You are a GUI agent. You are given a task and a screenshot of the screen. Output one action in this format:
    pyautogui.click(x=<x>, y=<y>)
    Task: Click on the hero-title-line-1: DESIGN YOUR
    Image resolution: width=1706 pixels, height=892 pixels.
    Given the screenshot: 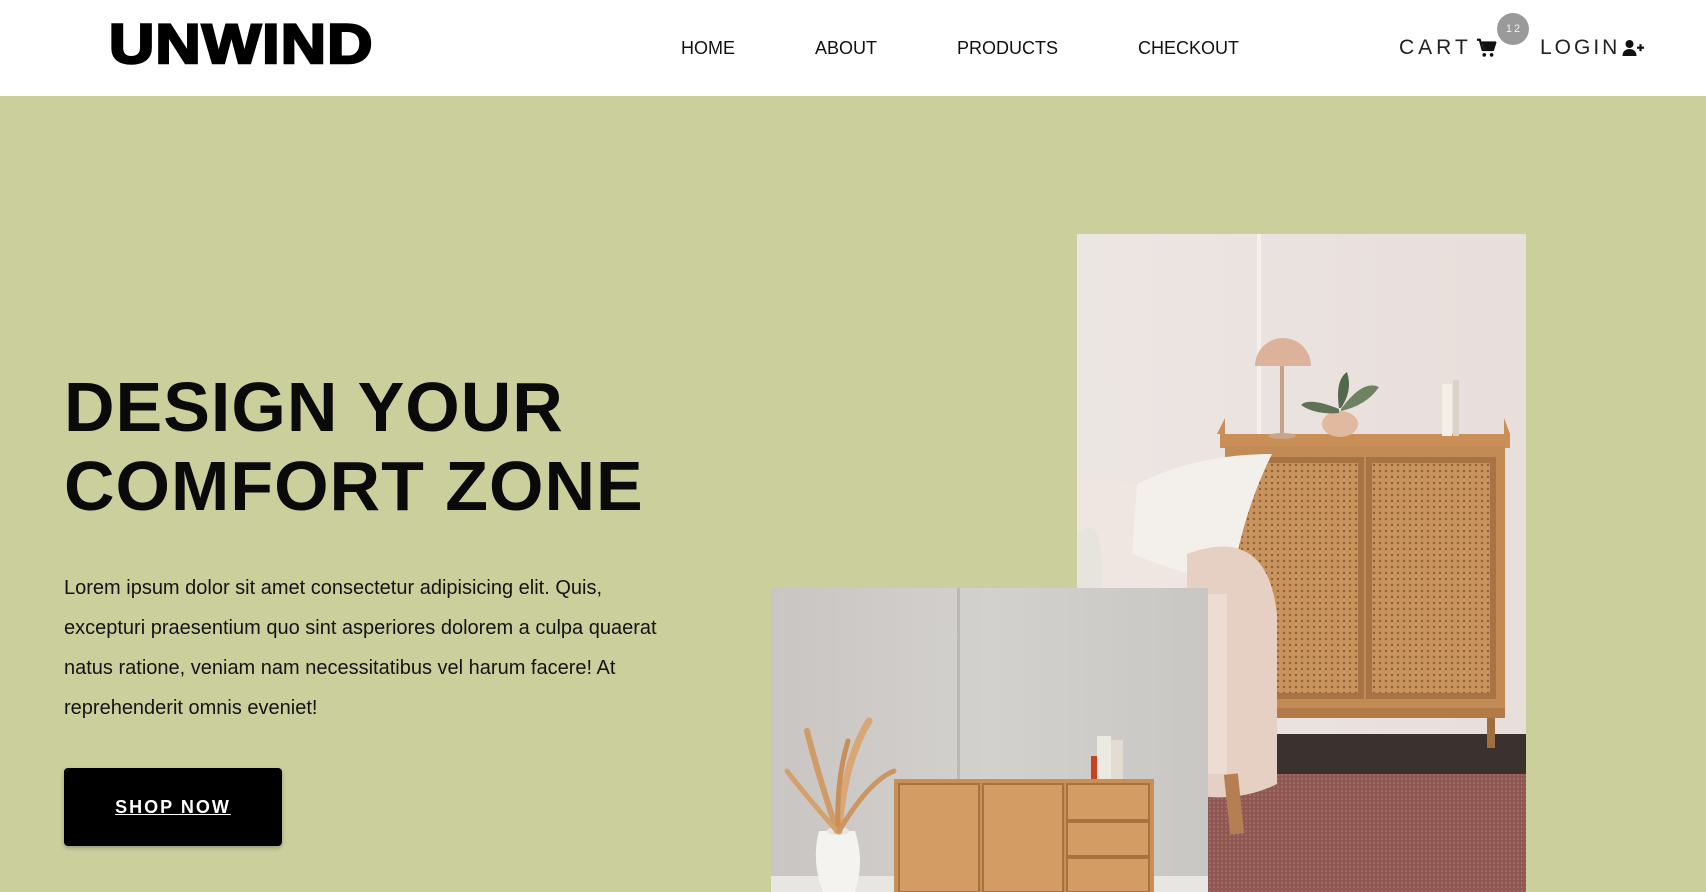 What is the action you would take?
    pyautogui.click(x=314, y=407)
    